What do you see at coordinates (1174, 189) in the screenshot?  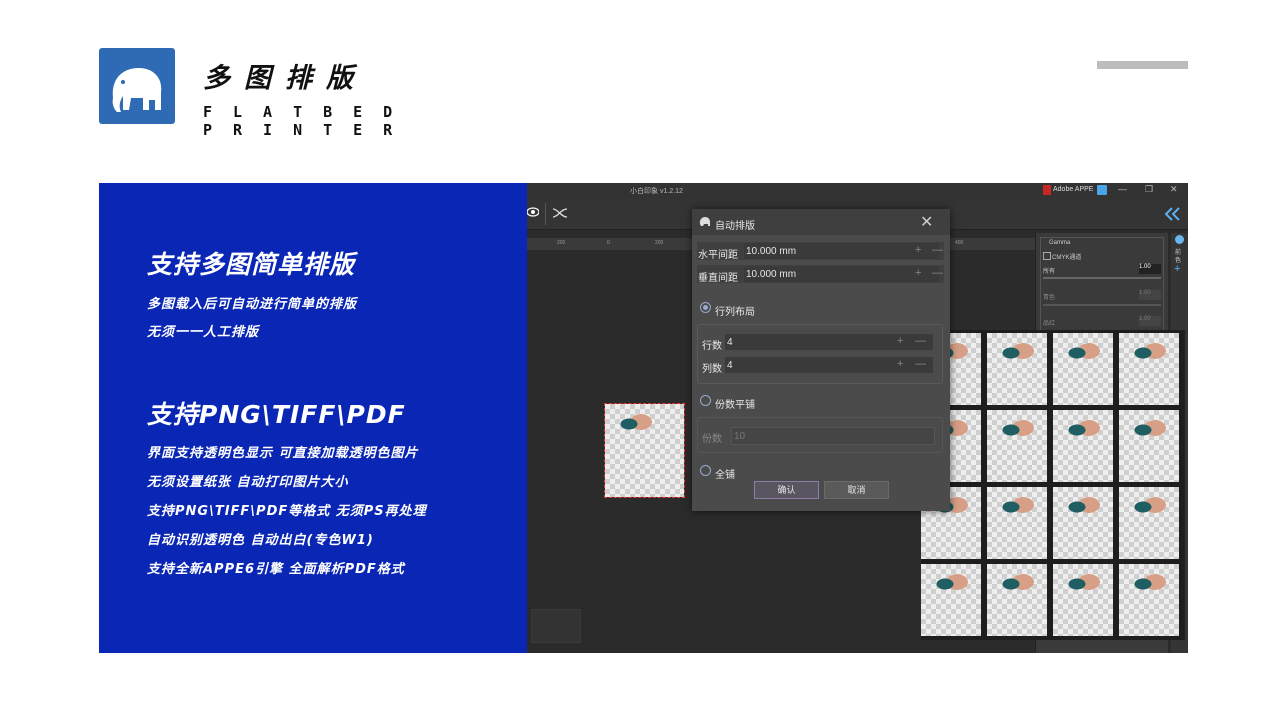 I see `close-window-icon: ✕` at bounding box center [1174, 189].